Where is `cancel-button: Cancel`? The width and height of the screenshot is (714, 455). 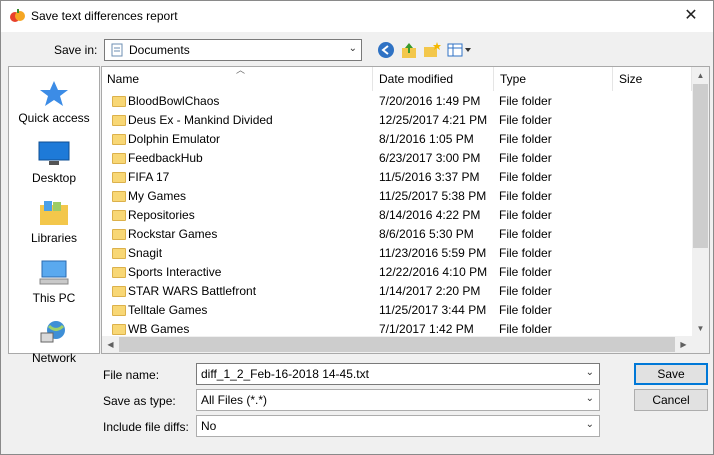 cancel-button: Cancel is located at coordinates (671, 400).